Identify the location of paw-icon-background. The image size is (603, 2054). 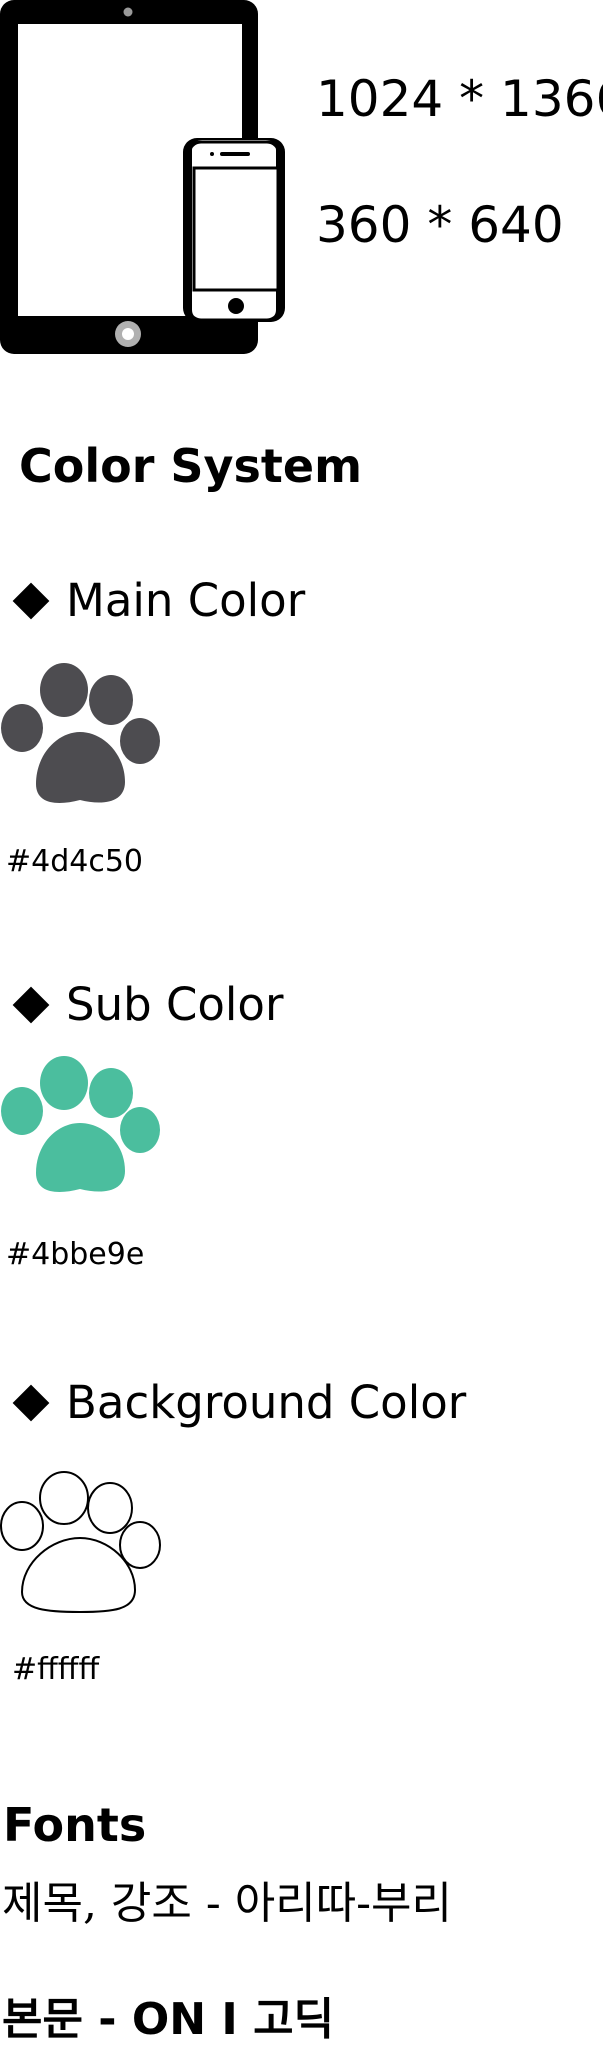
(80, 1542).